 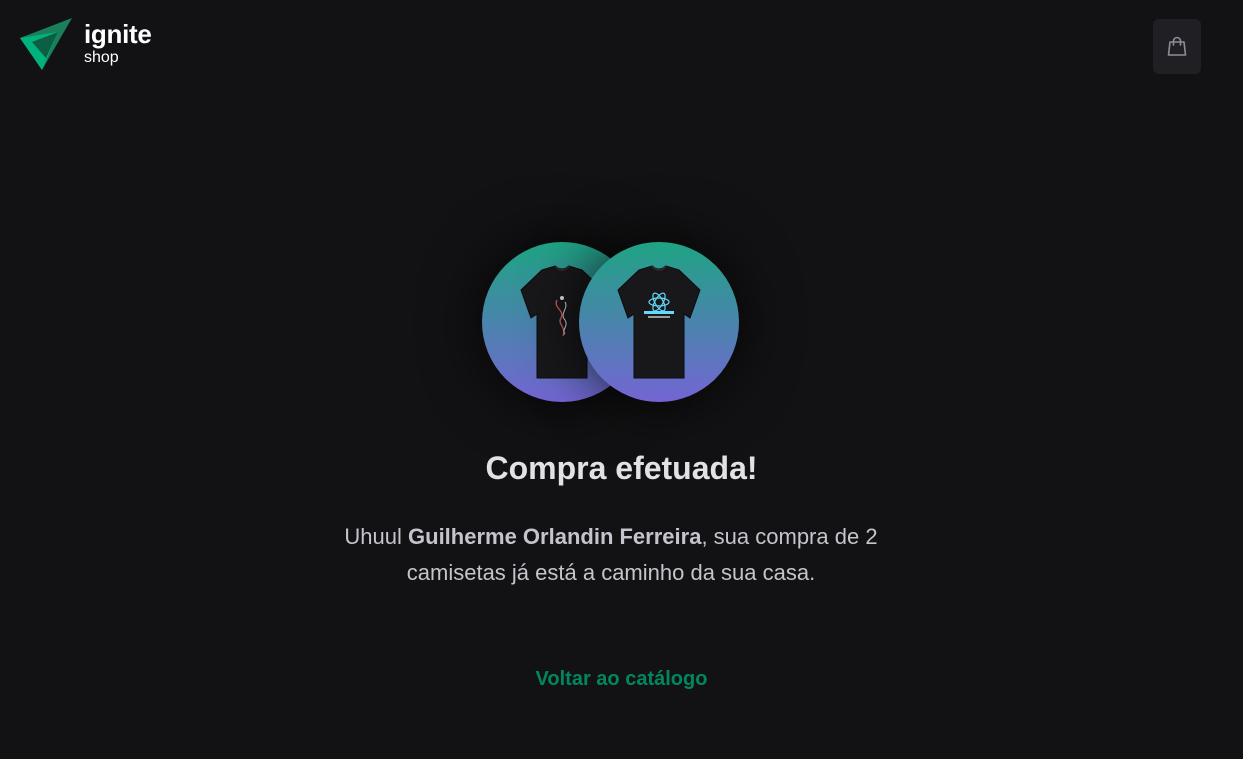 I want to click on t-shirt-icon, so click(x=659, y=322).